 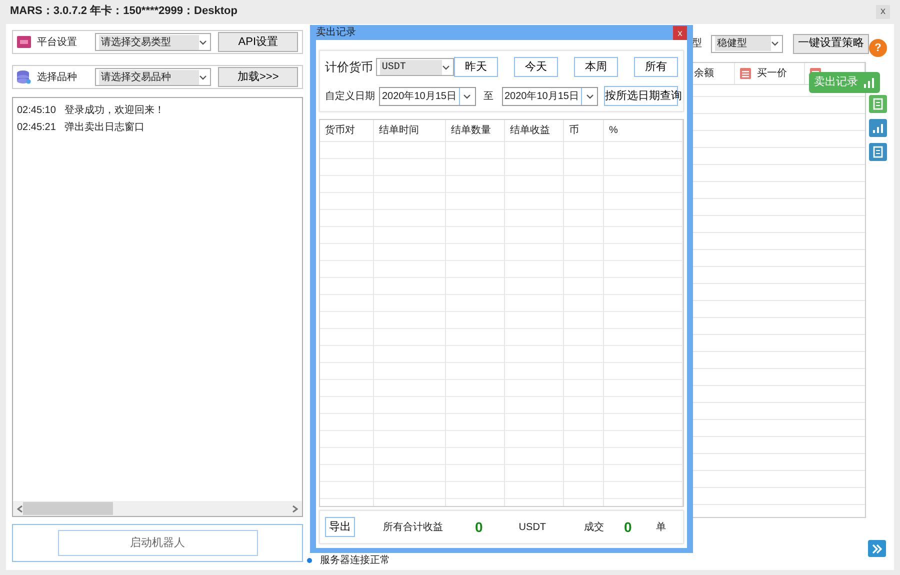 What do you see at coordinates (745, 73) in the screenshot?
I see `list-icon` at bounding box center [745, 73].